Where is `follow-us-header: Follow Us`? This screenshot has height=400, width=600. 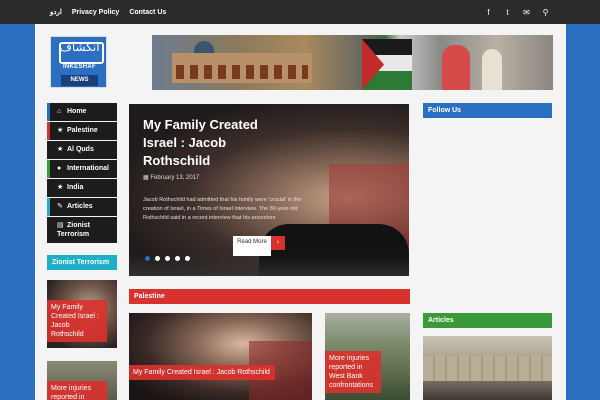 follow-us-header: Follow Us is located at coordinates (487, 110).